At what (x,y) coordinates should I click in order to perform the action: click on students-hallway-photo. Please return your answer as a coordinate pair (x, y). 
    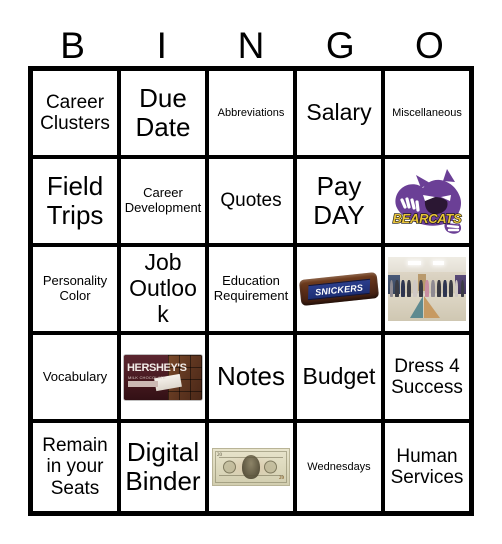
    Looking at the image, I should click on (427, 289).